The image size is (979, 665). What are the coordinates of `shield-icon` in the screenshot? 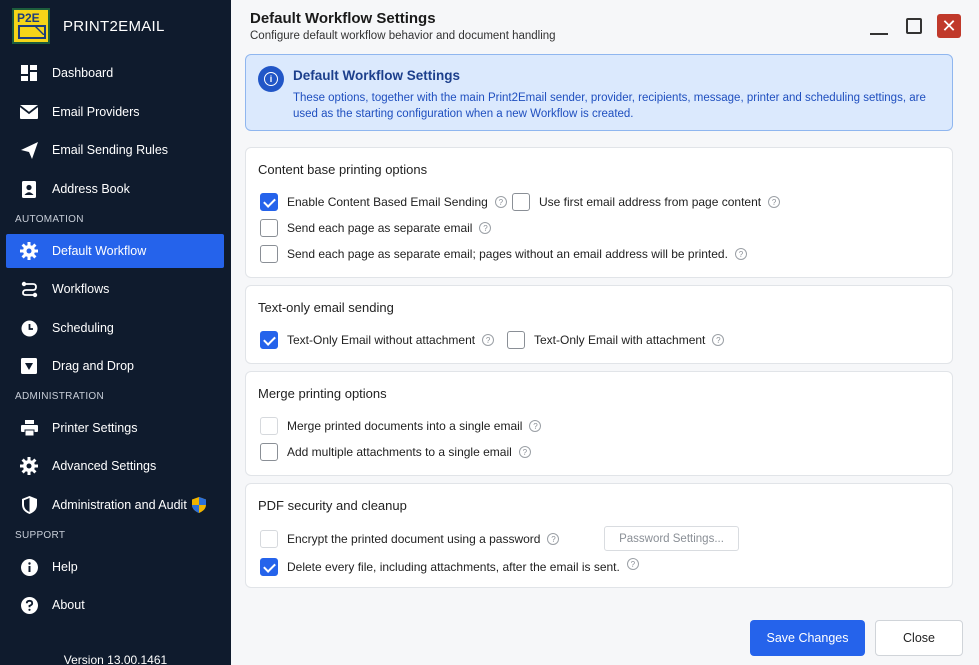 It's located at (29, 505).